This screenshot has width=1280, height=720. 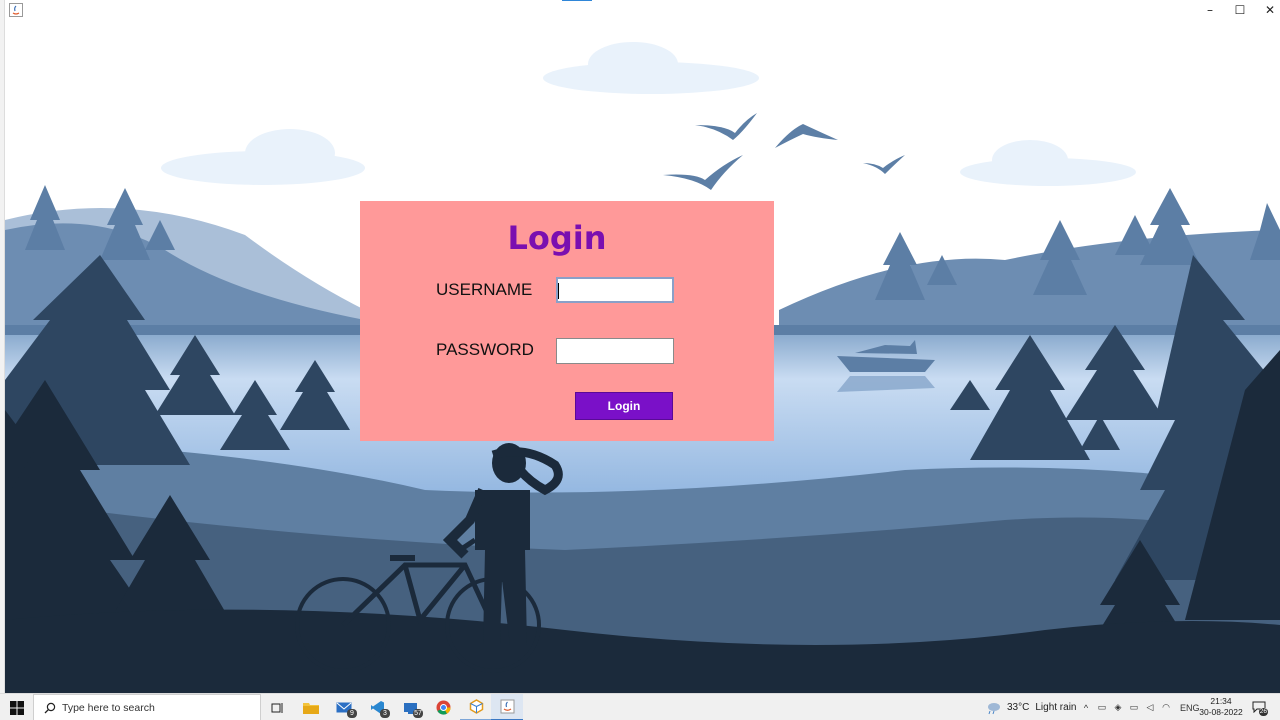 What do you see at coordinates (16, 10) in the screenshot?
I see `java-app-icon` at bounding box center [16, 10].